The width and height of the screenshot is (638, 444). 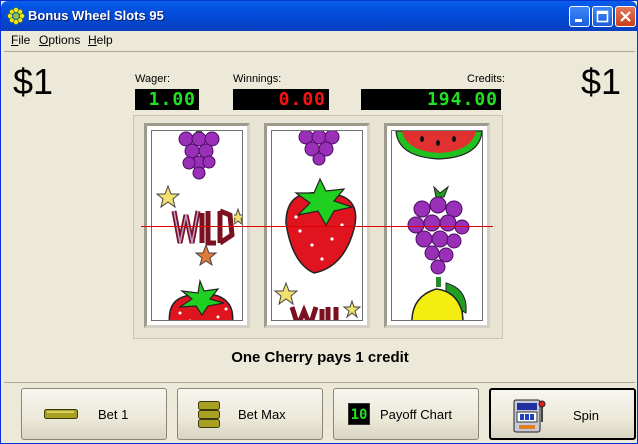 What do you see at coordinates (20, 40) in the screenshot?
I see `menu-file: File` at bounding box center [20, 40].